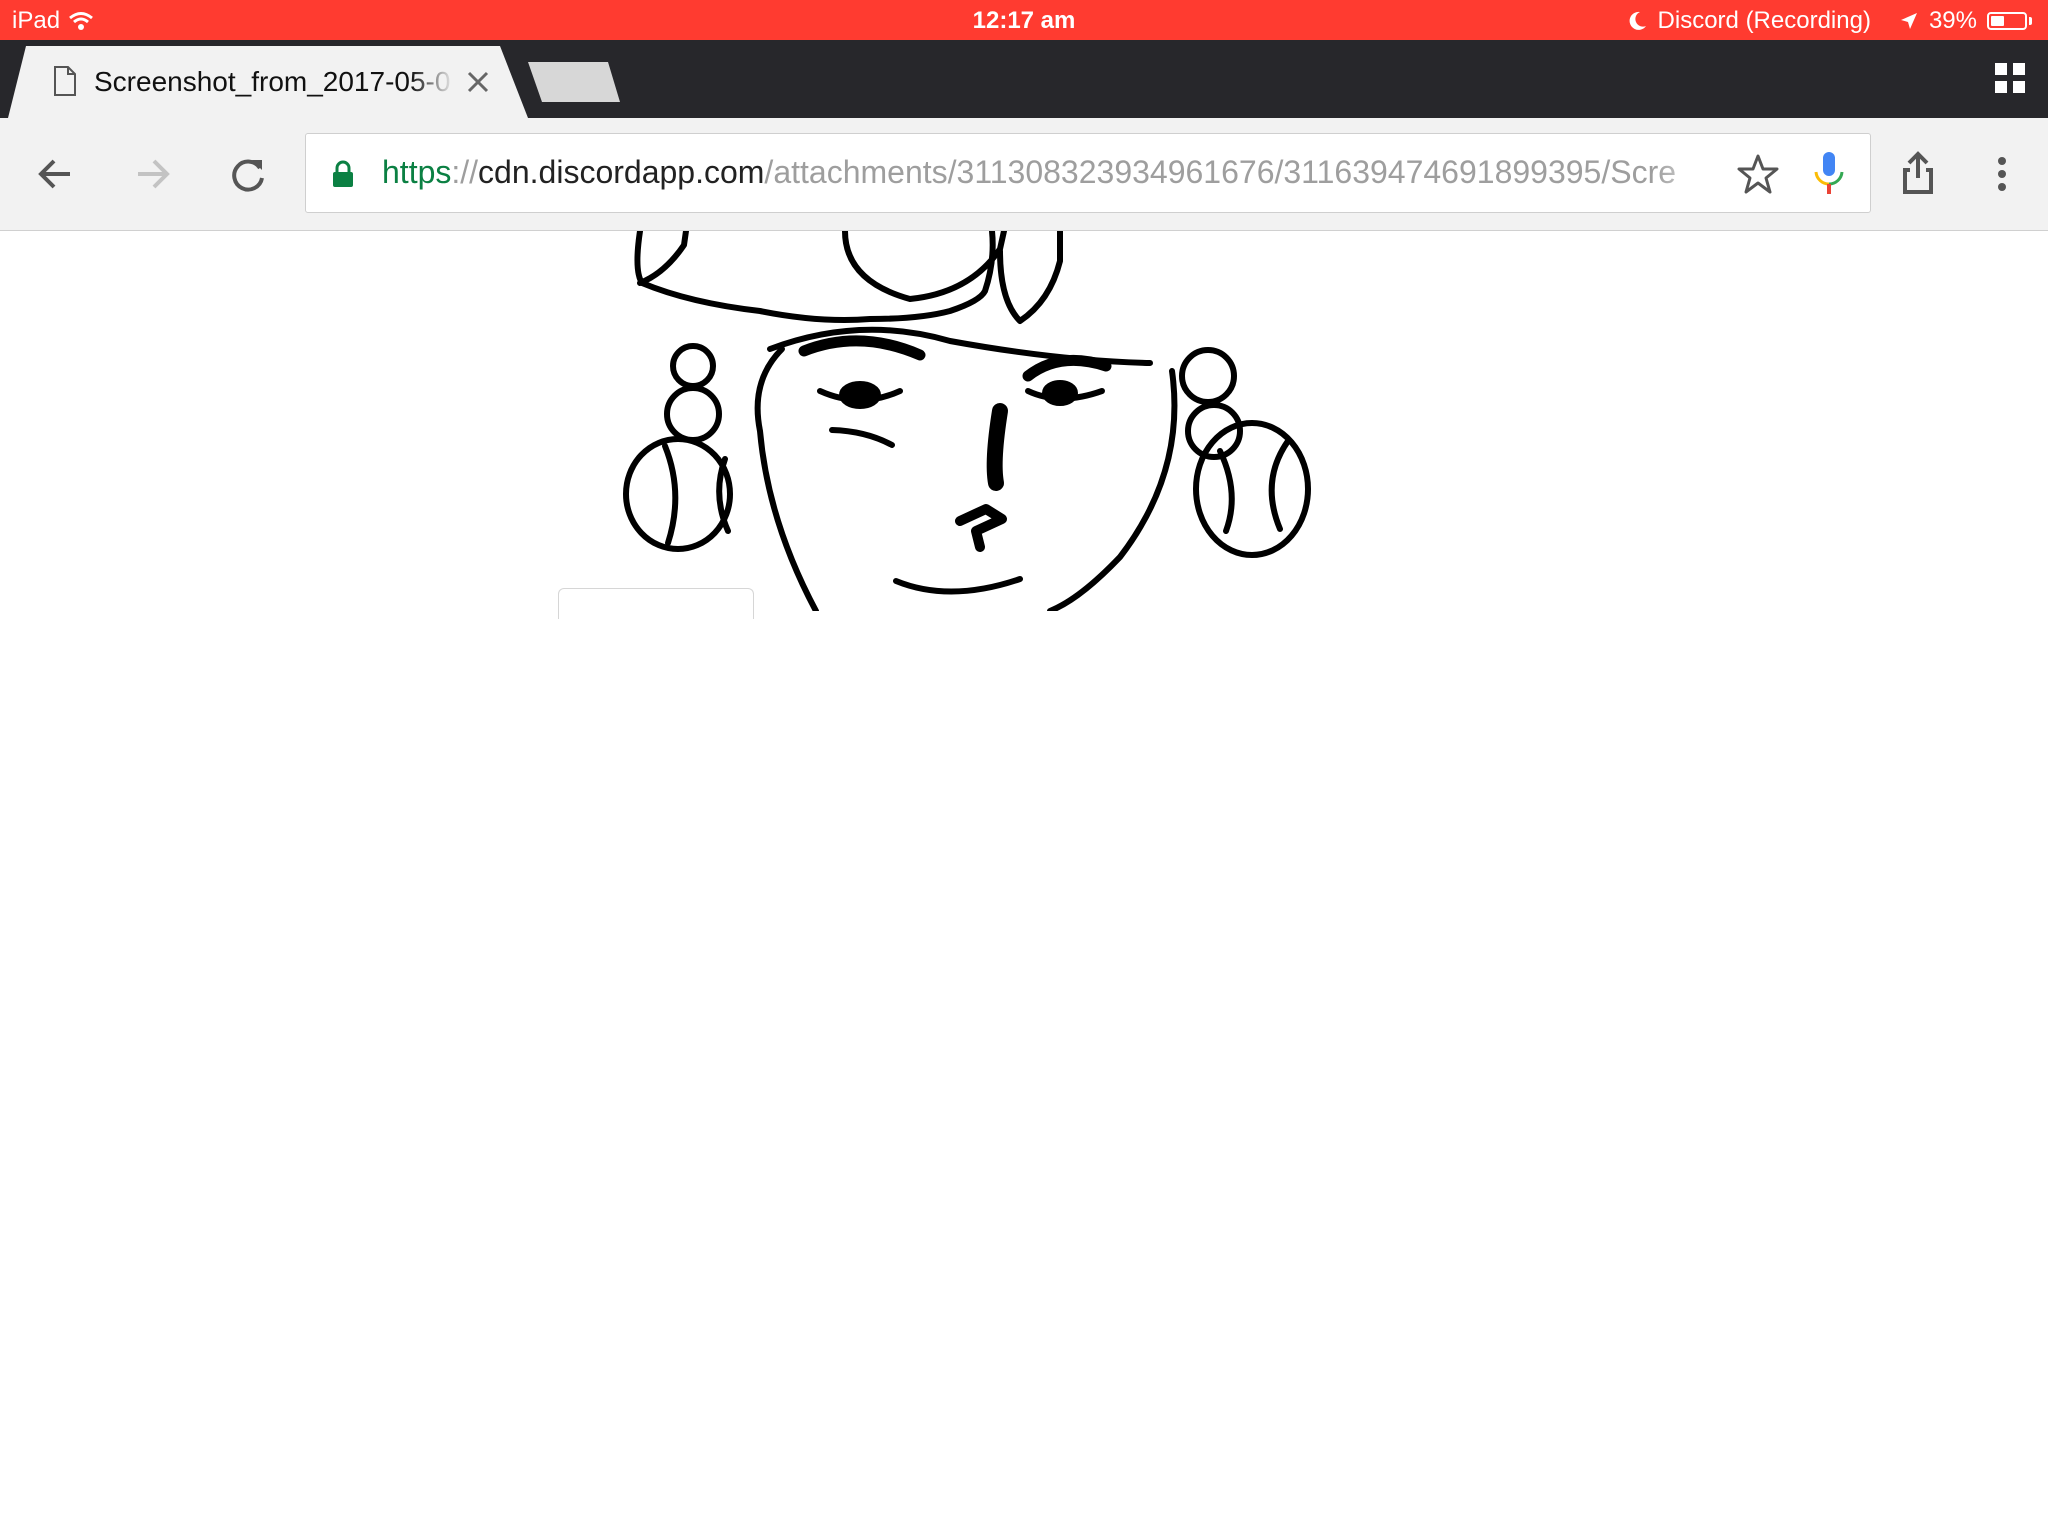 This screenshot has width=2048, height=1536. I want to click on file-icon, so click(65, 81).